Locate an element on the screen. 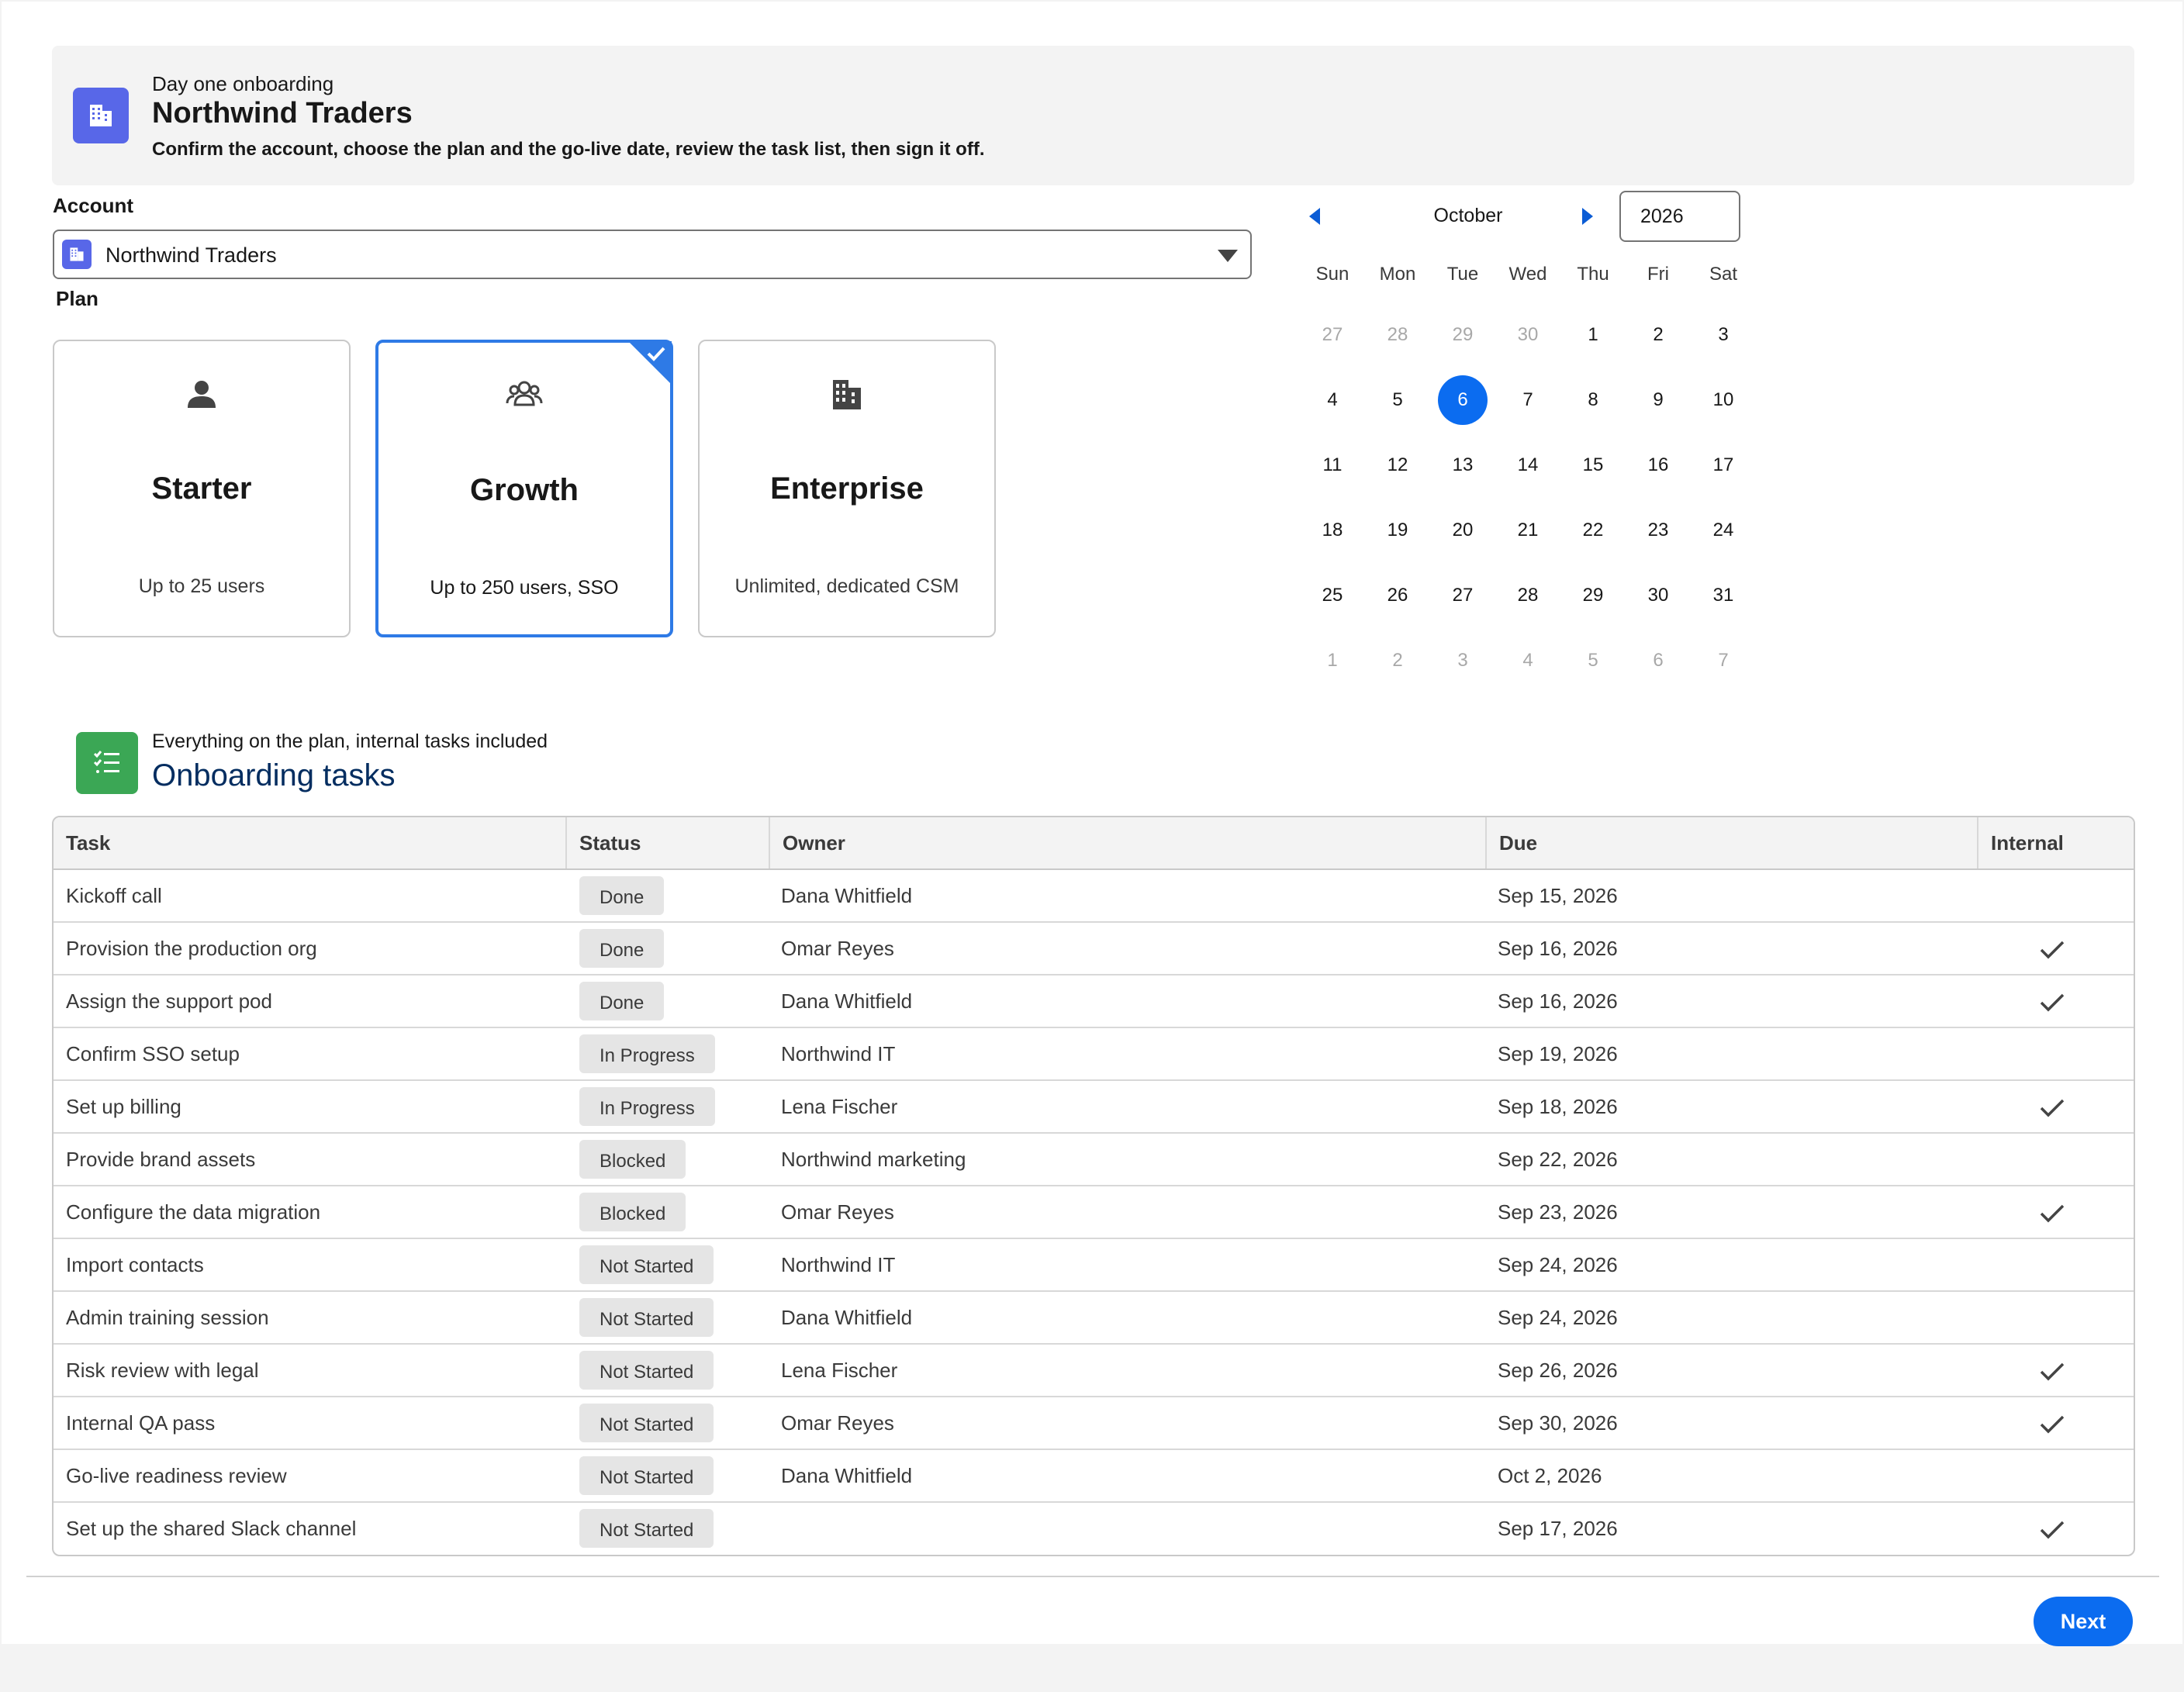 Image resolution: width=2184 pixels, height=1692 pixels. task-due-date: Sep 17, 2026 is located at coordinates (1558, 1529).